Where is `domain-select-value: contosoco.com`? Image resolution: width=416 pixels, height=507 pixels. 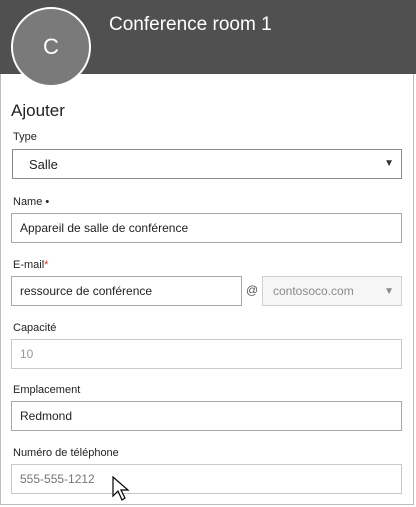
domain-select-value: contosoco.com is located at coordinates (313, 291).